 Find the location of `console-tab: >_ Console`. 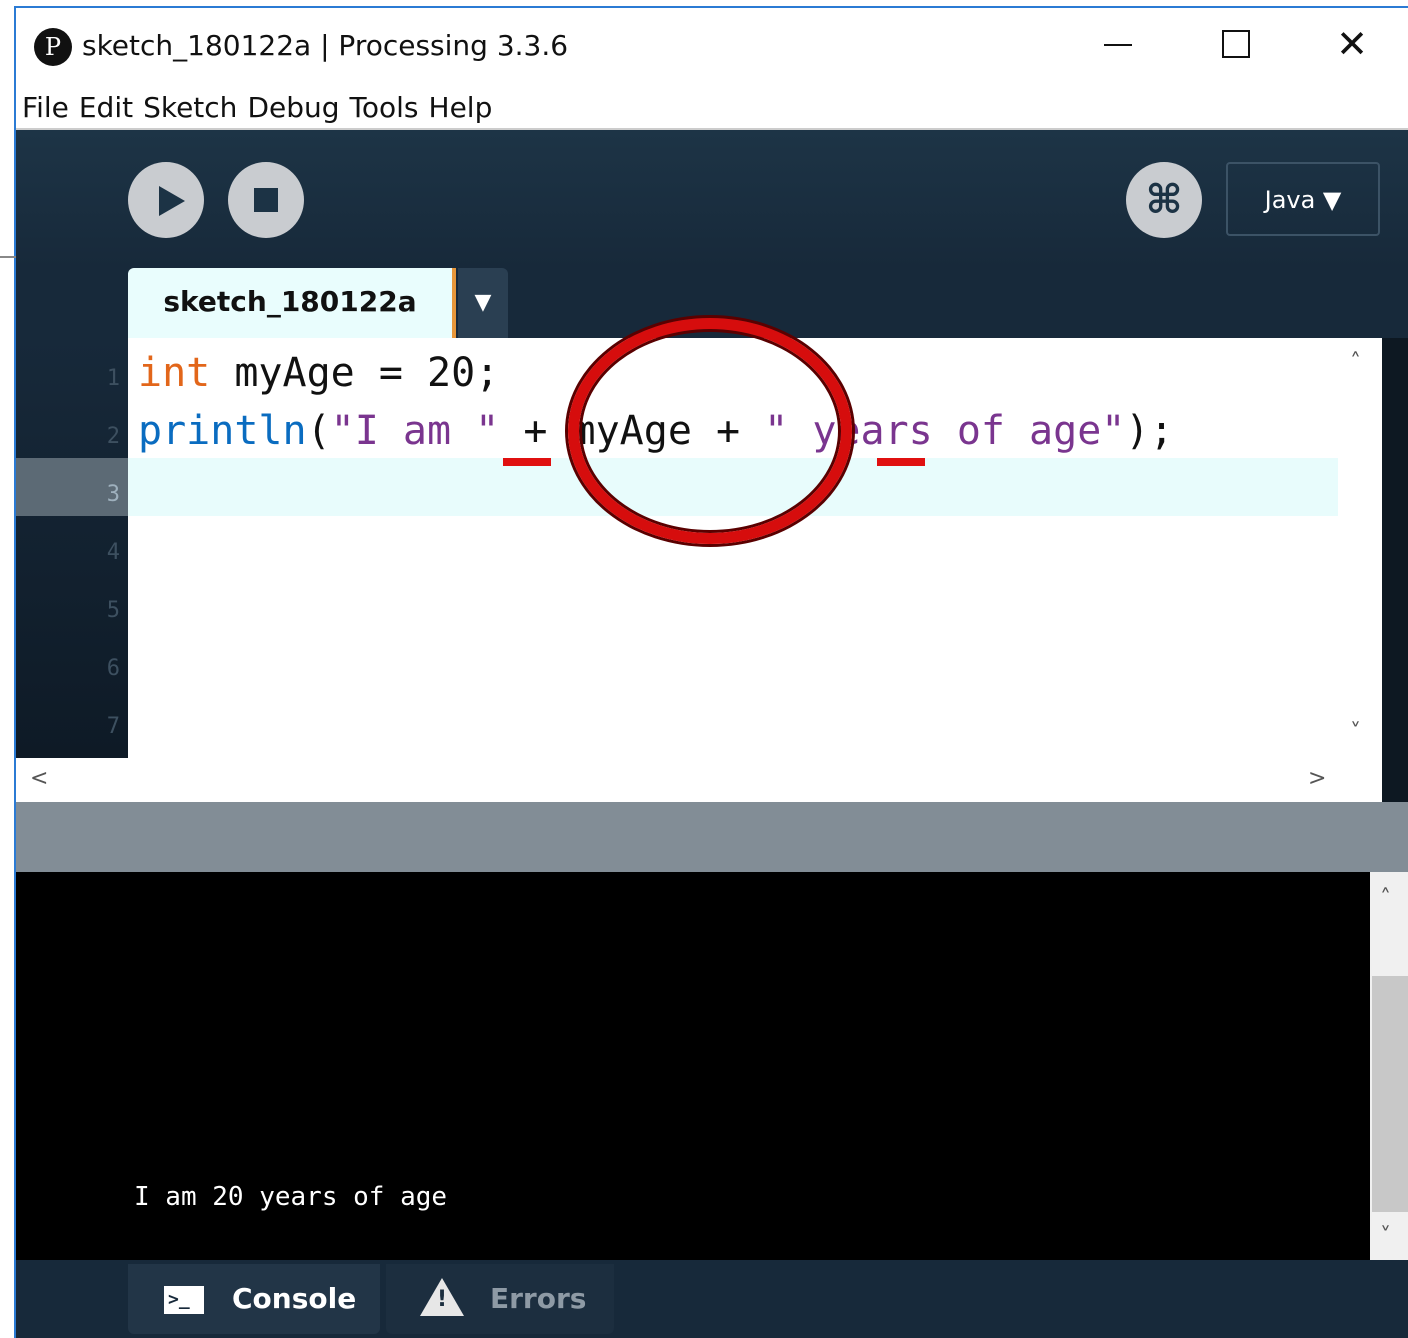

console-tab: >_ Console is located at coordinates (254, 1299).